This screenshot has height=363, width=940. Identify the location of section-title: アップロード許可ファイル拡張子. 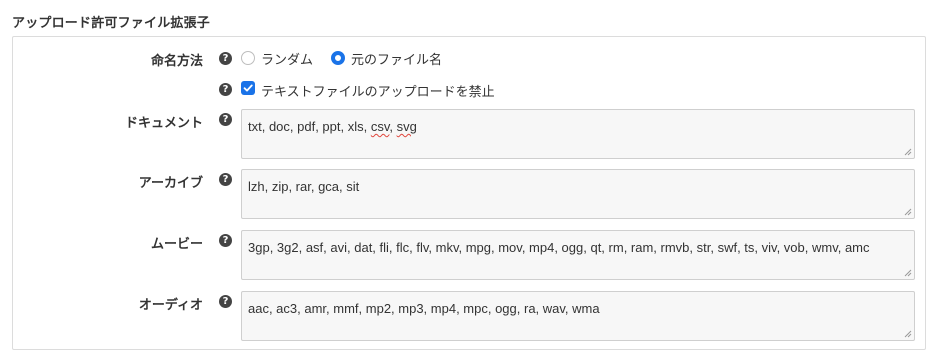
(111, 22).